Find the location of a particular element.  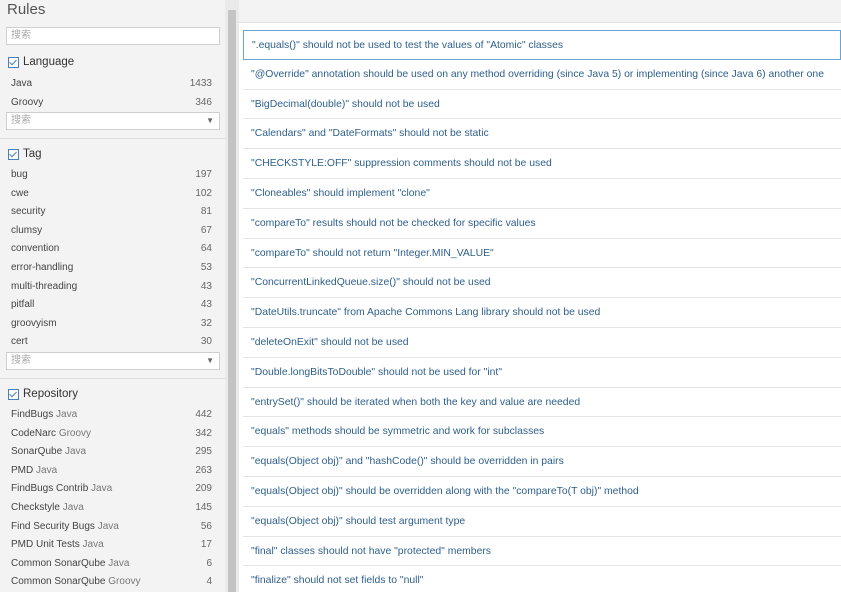

tag-search-select: 搜索 ▼ is located at coordinates (113, 361).